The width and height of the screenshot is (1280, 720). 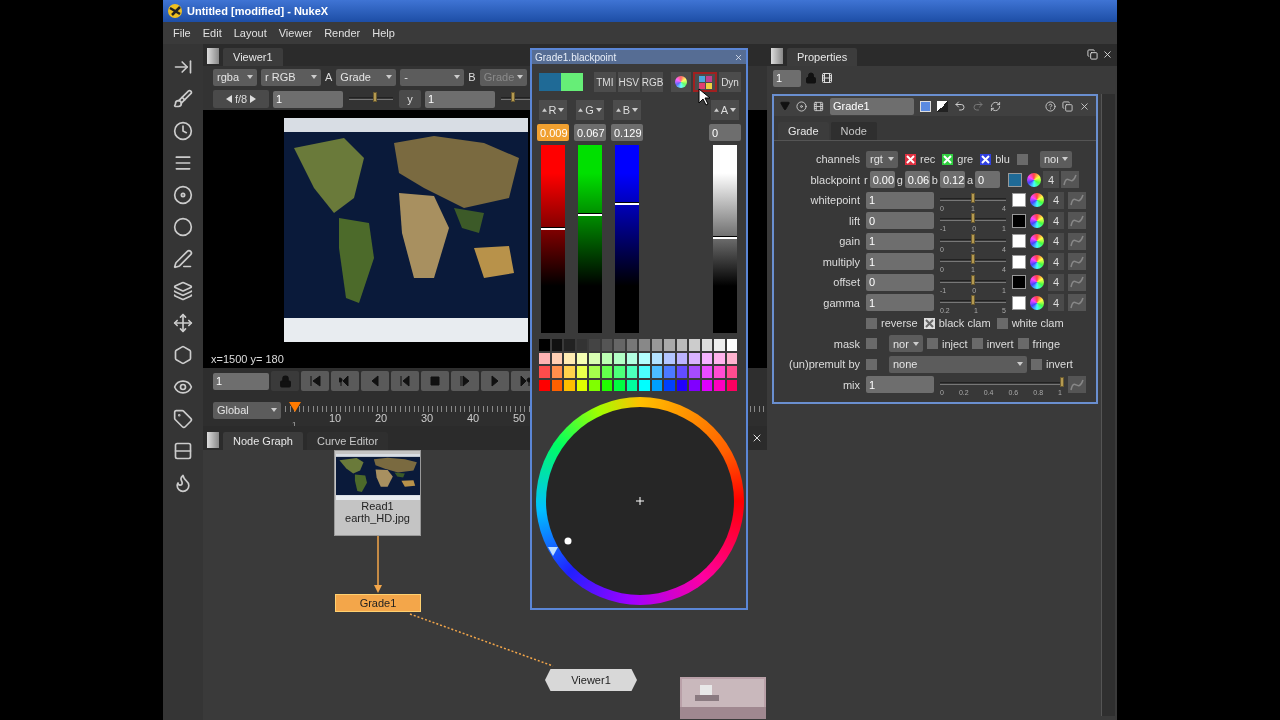 What do you see at coordinates (183, 323) in the screenshot?
I see `move-icon` at bounding box center [183, 323].